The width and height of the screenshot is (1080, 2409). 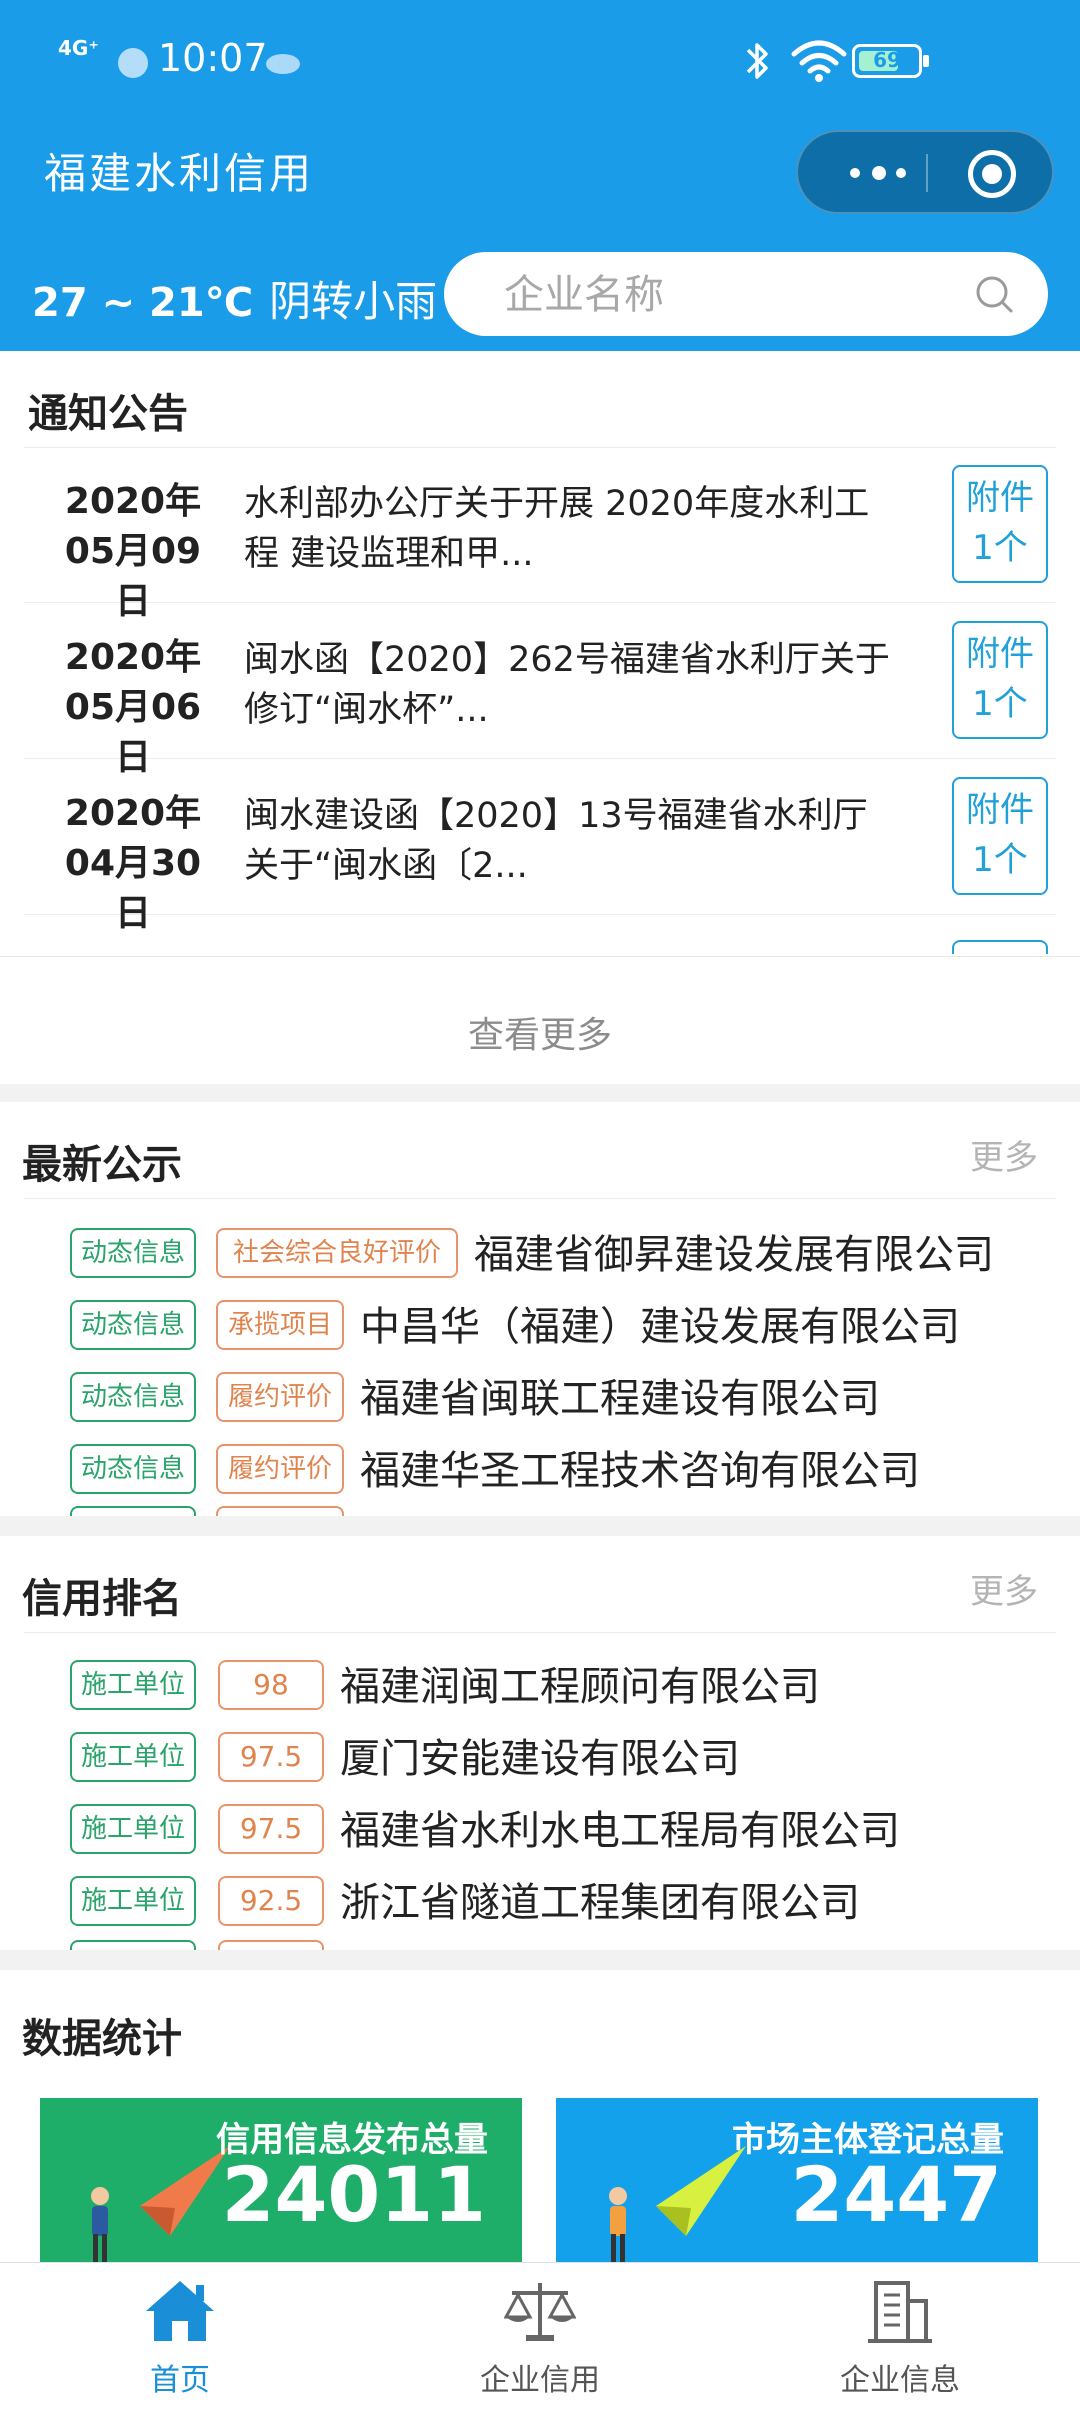 I want to click on credit-score-partial, so click(x=271, y=1945).